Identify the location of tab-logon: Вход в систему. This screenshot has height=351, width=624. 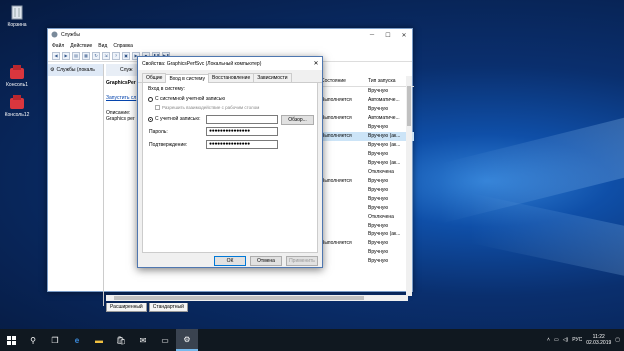
(187, 78).